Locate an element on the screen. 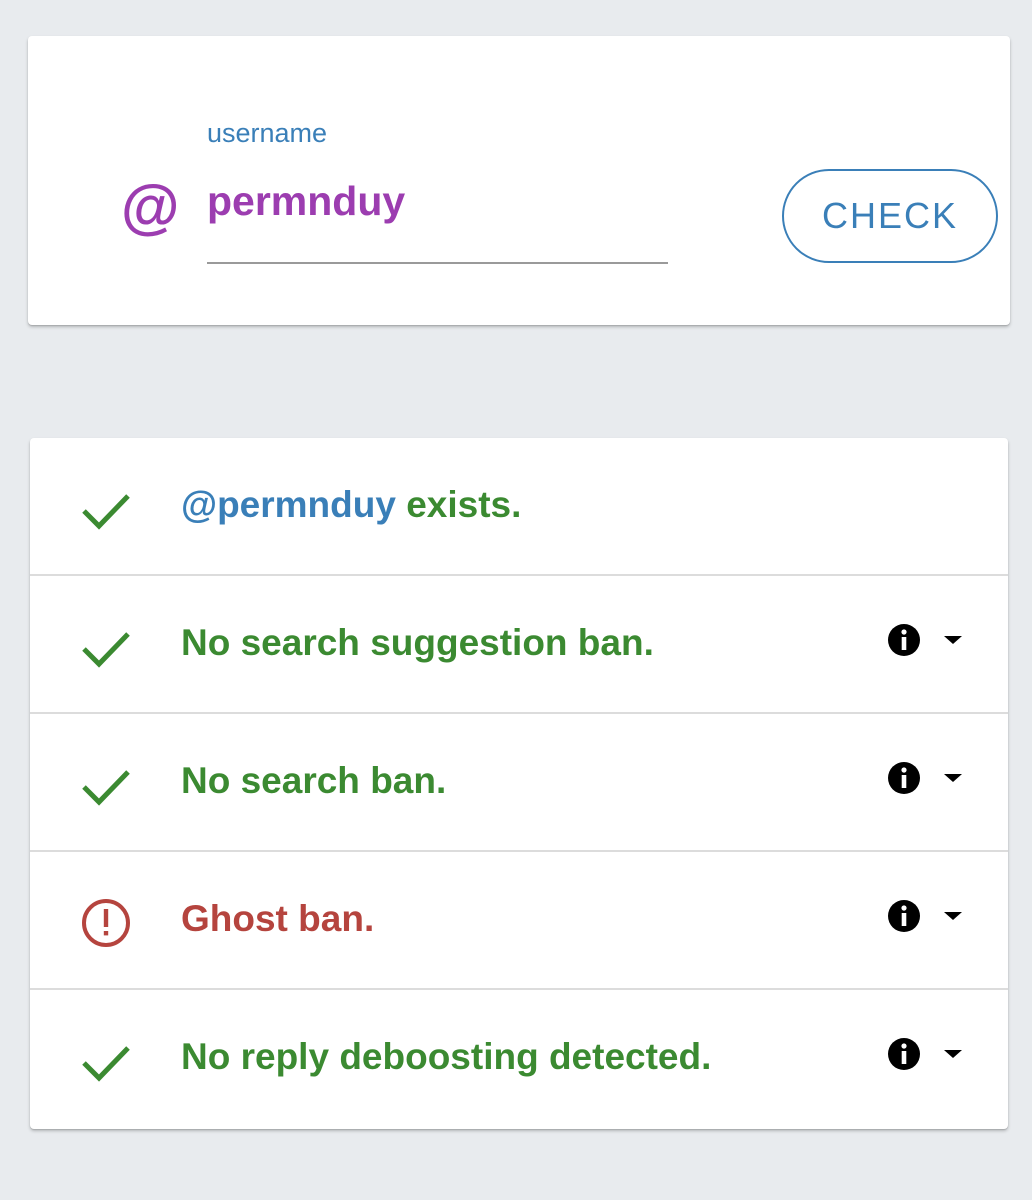  username-link: @permnduy is located at coordinates (288, 504).